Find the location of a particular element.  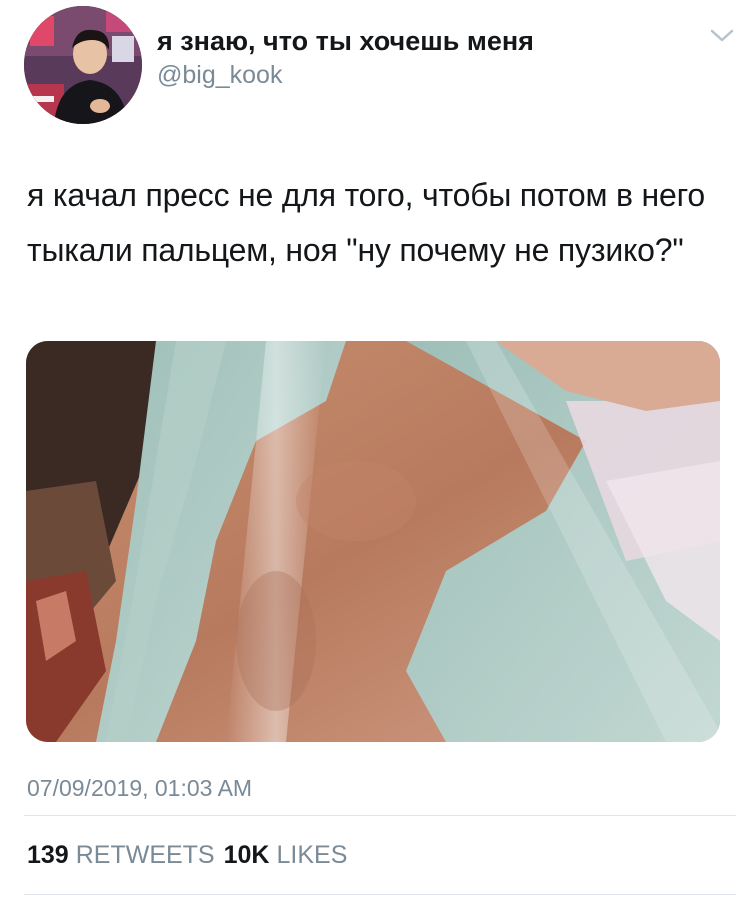

likes-stat: 10K LIKES is located at coordinates (290, 855).